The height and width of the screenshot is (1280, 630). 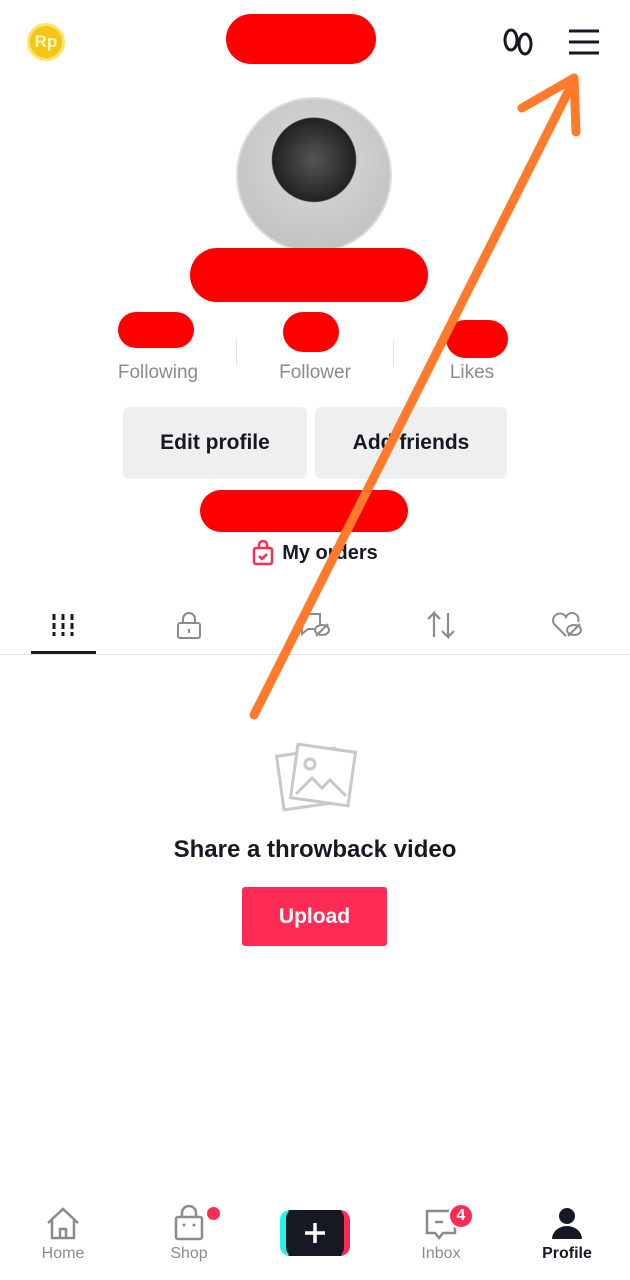 What do you see at coordinates (263, 553) in the screenshot?
I see `shopping-bag-icon` at bounding box center [263, 553].